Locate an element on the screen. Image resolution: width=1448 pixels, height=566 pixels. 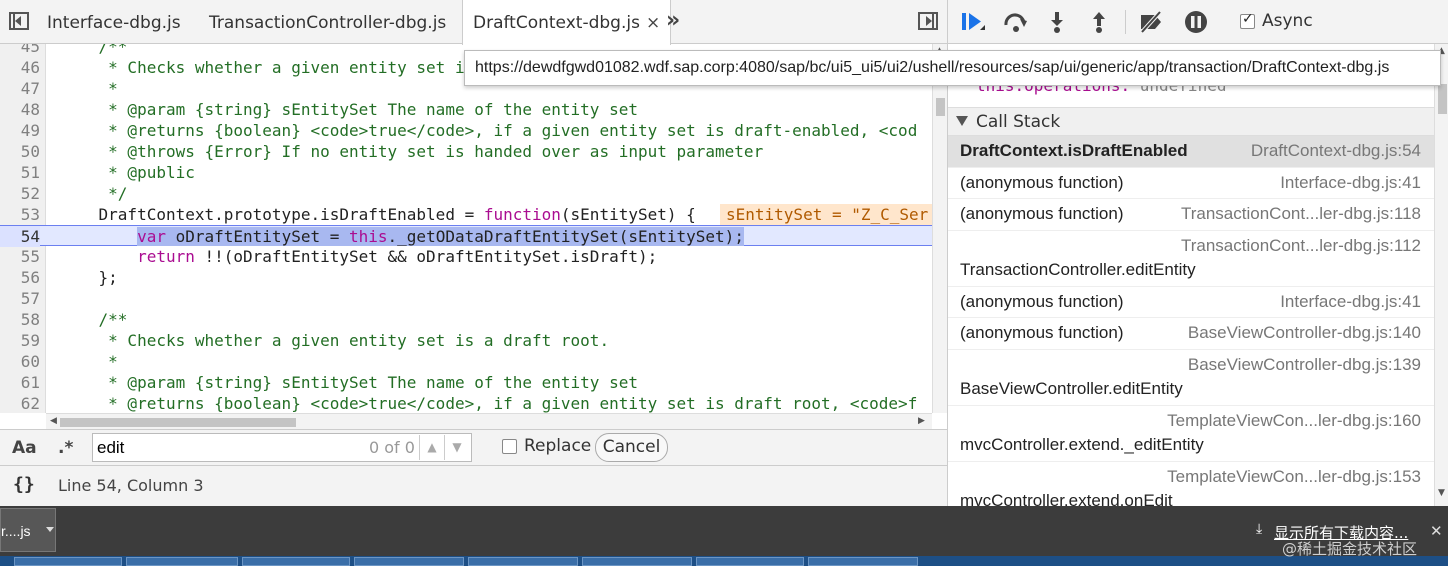
line-number: 54 is located at coordinates (20, 236).